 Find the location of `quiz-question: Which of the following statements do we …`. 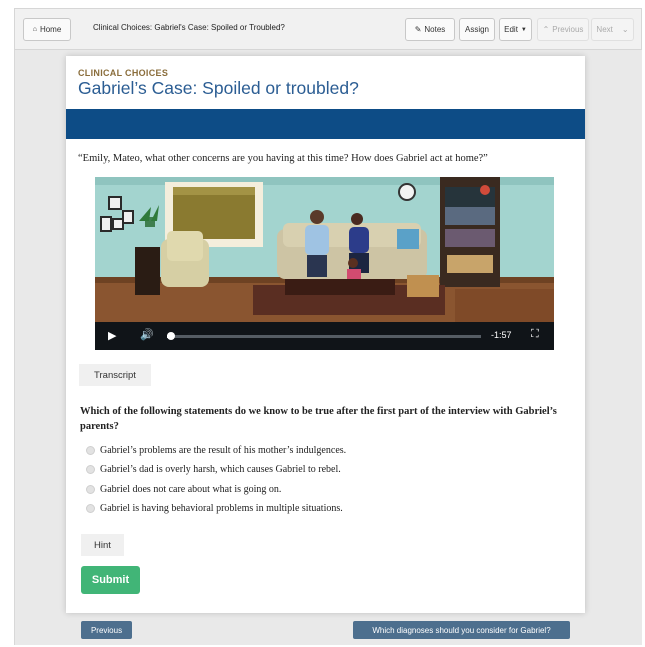

quiz-question: Which of the following statements do we … is located at coordinates (318, 419).